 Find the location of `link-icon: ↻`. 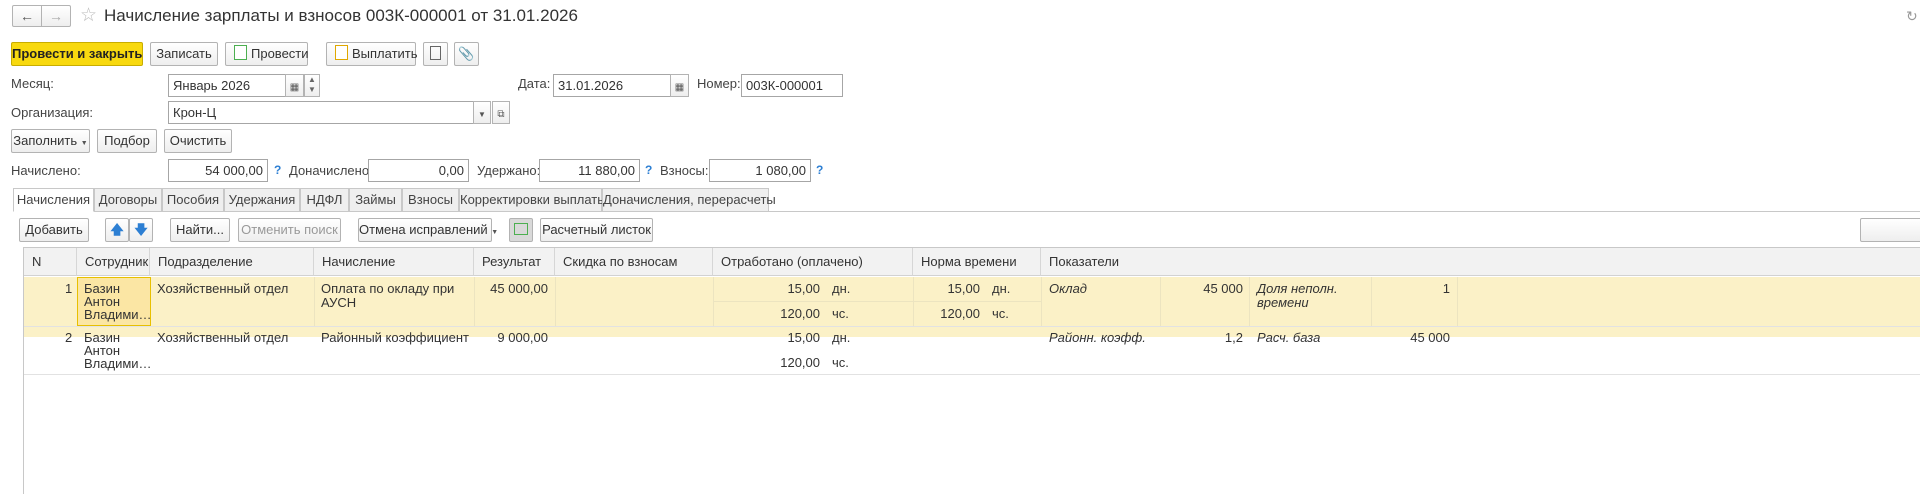

link-icon: ↻ is located at coordinates (1912, 16).